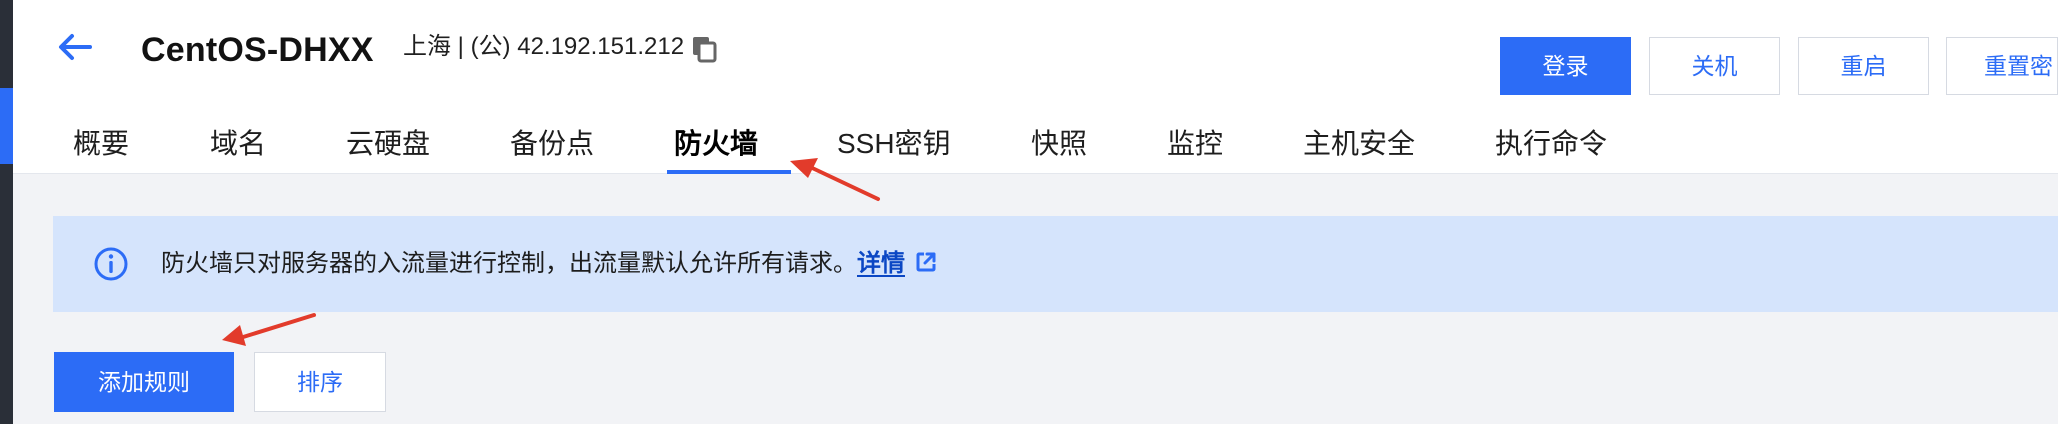  What do you see at coordinates (926, 262) in the screenshot?
I see `external-link-icon` at bounding box center [926, 262].